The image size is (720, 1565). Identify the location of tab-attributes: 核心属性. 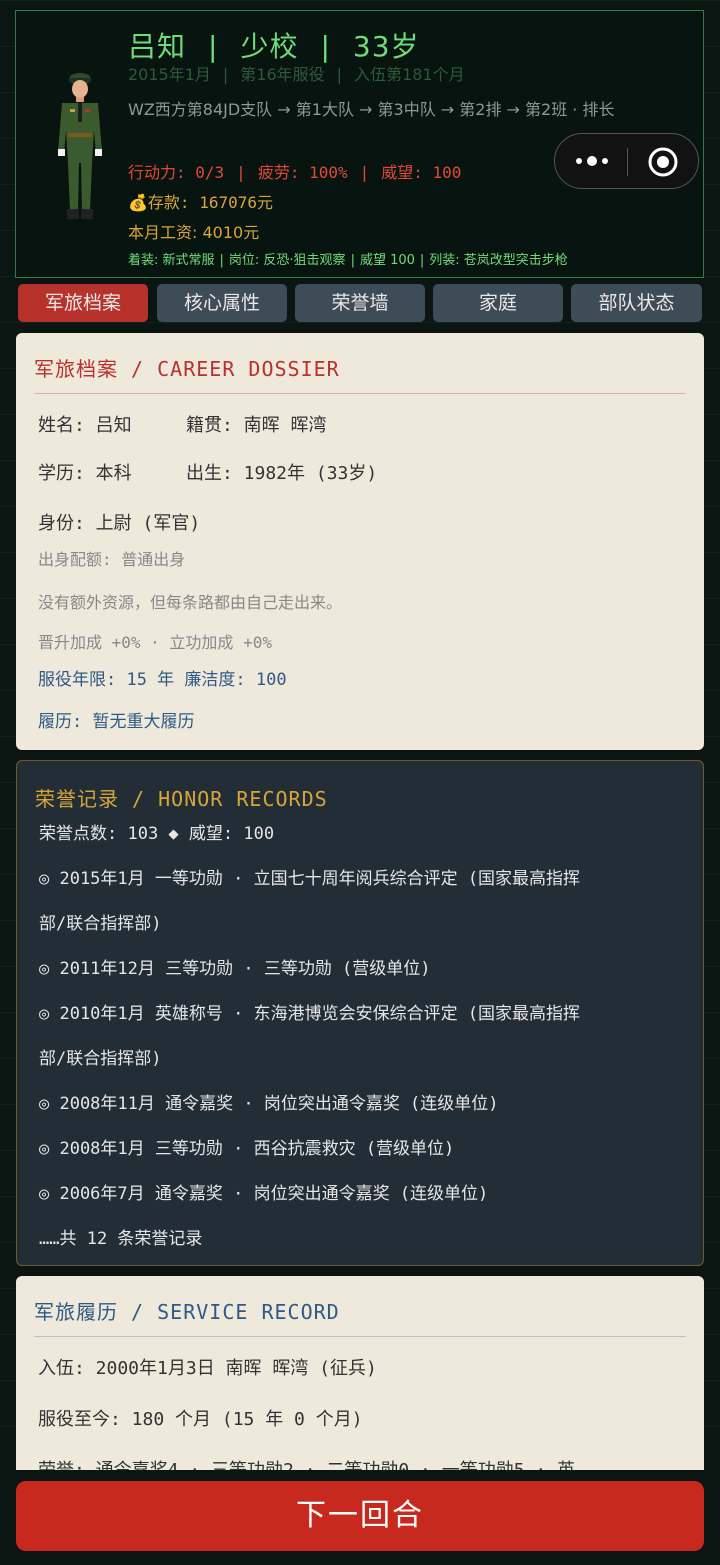
(222, 303).